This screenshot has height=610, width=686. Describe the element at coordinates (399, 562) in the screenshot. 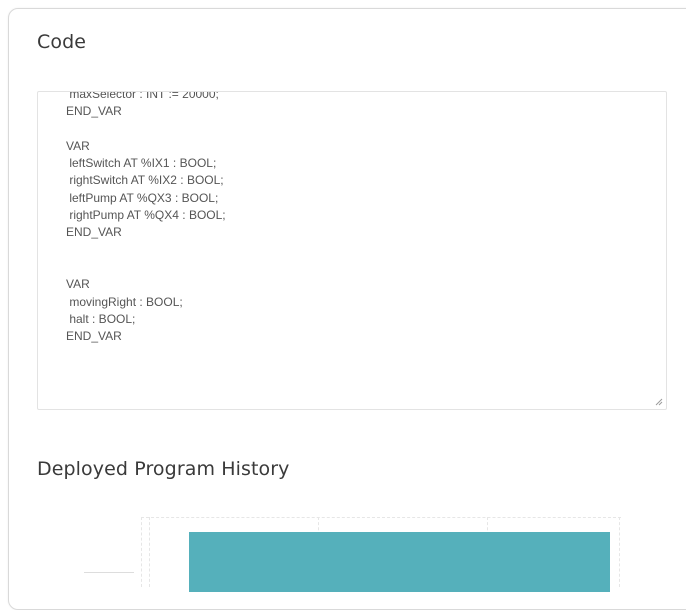

I see `chart-bar` at that location.